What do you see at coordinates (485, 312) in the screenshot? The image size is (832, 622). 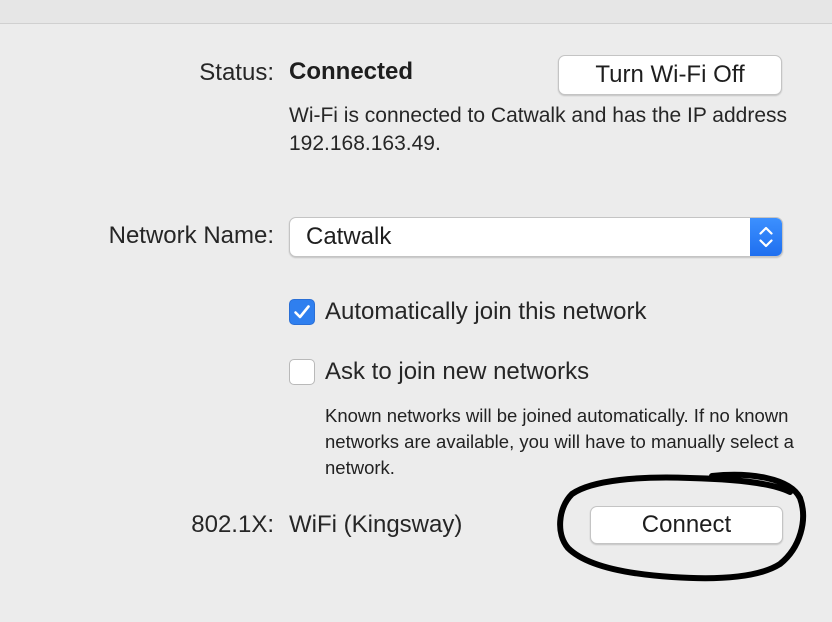 I see `auto-join-label: Automatically join this network` at bounding box center [485, 312].